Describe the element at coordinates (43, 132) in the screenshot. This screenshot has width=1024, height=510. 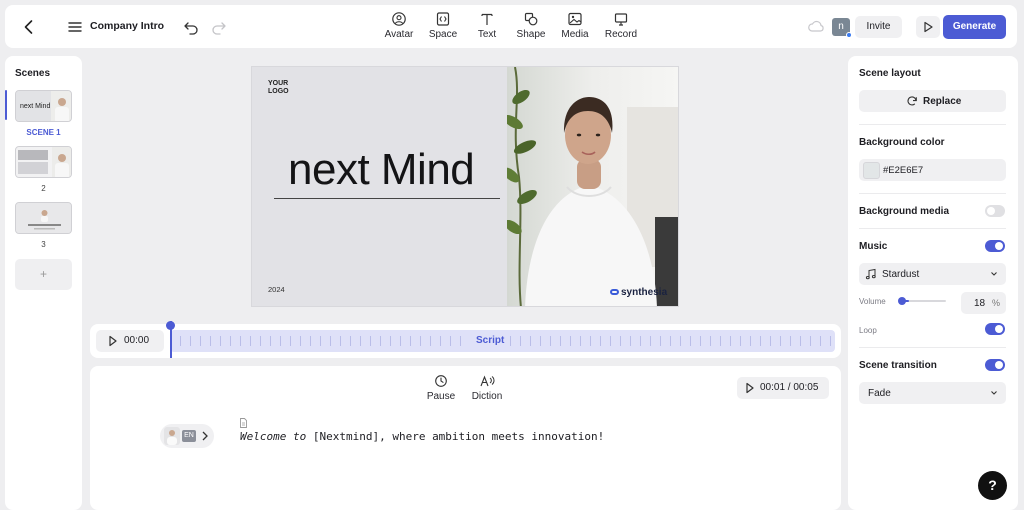
I see `scene-label-1: SCENE 1` at that location.